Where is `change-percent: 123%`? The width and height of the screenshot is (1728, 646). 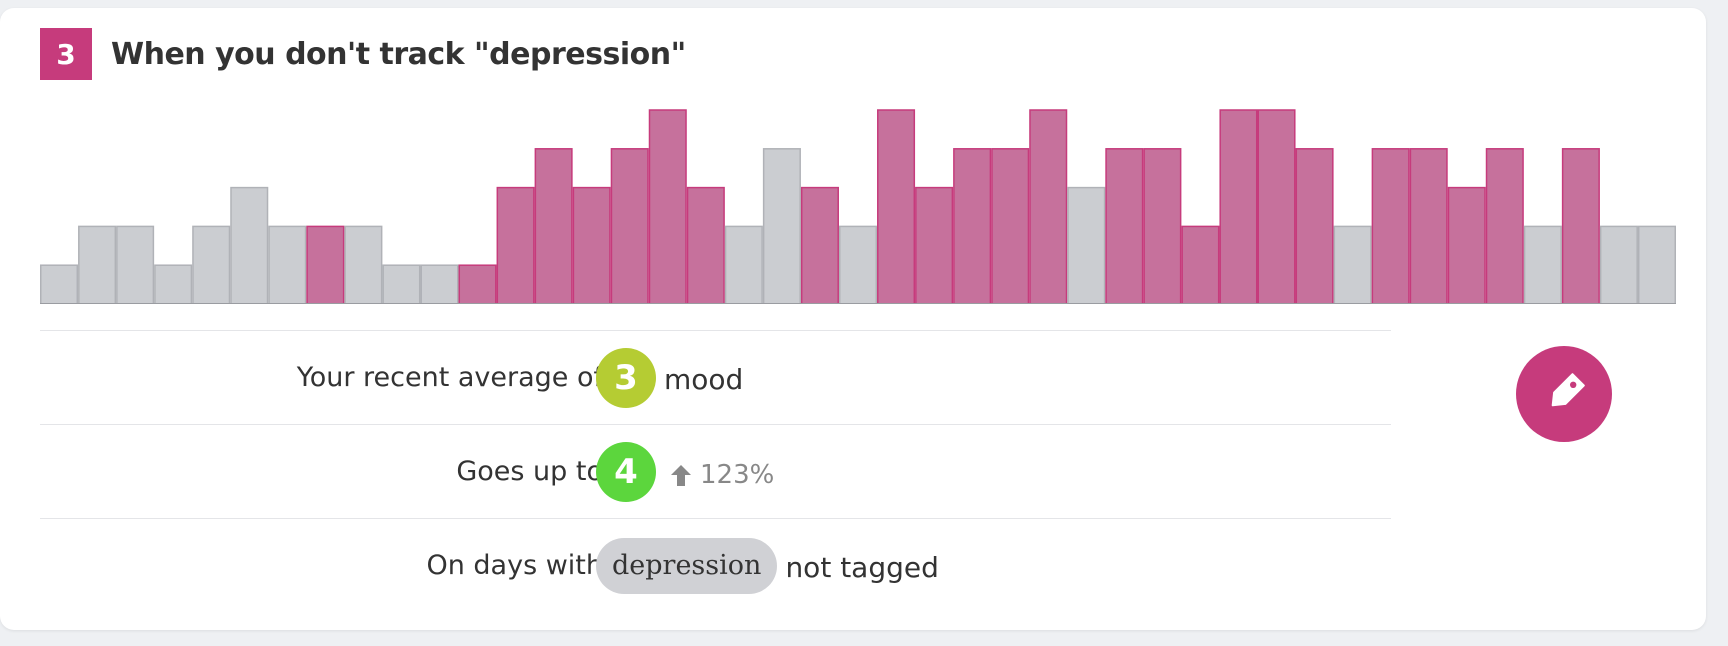
change-percent: 123% is located at coordinates (737, 474).